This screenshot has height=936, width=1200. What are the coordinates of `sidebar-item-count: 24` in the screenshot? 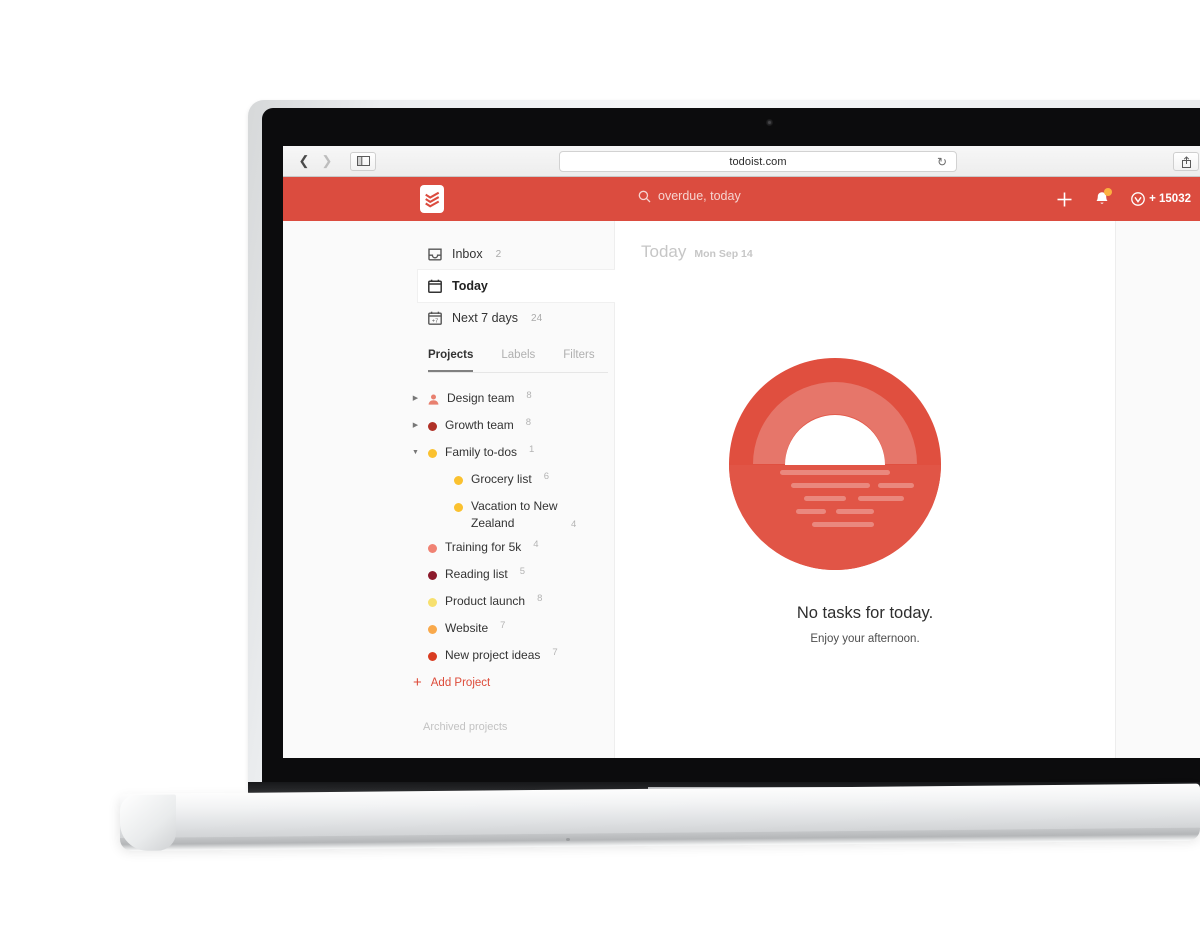 It's located at (537, 318).